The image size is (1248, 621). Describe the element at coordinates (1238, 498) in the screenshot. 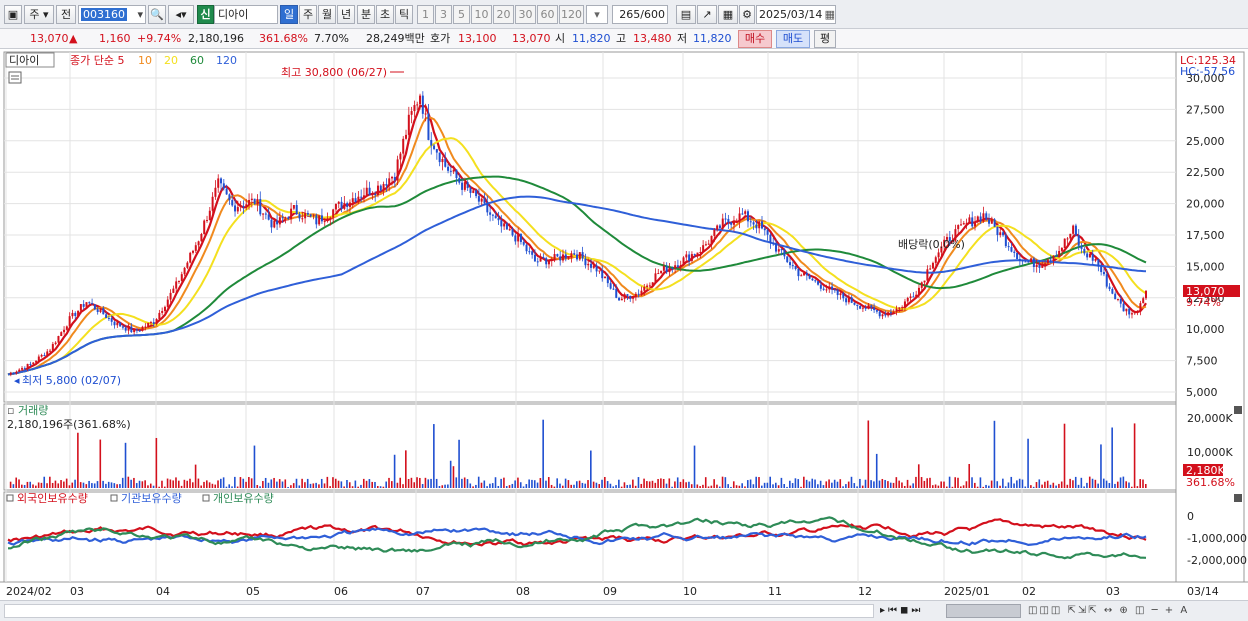

I see `holding-close-icon` at that location.